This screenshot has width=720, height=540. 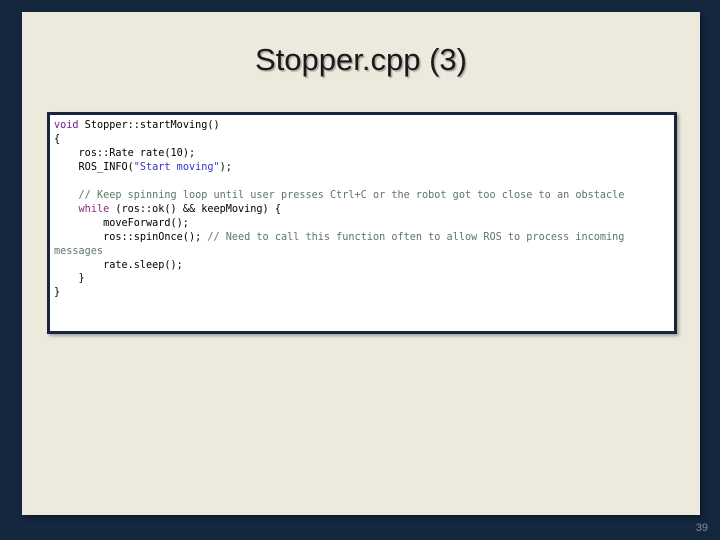 What do you see at coordinates (195, 209) in the screenshot?
I see `code-token: (ros::ok() && keepMoving) {` at bounding box center [195, 209].